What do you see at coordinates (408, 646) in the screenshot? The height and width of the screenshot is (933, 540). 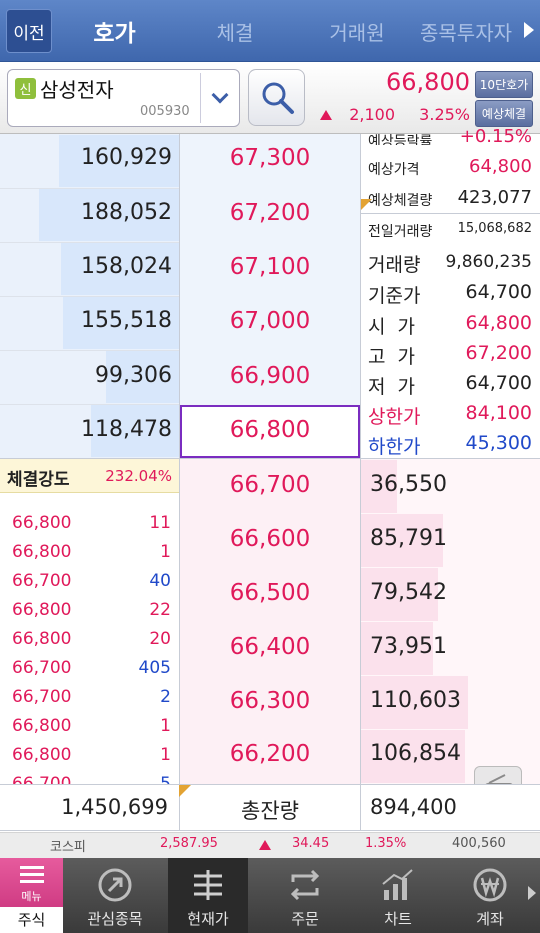 I see `bid-quantity: 73,951` at bounding box center [408, 646].